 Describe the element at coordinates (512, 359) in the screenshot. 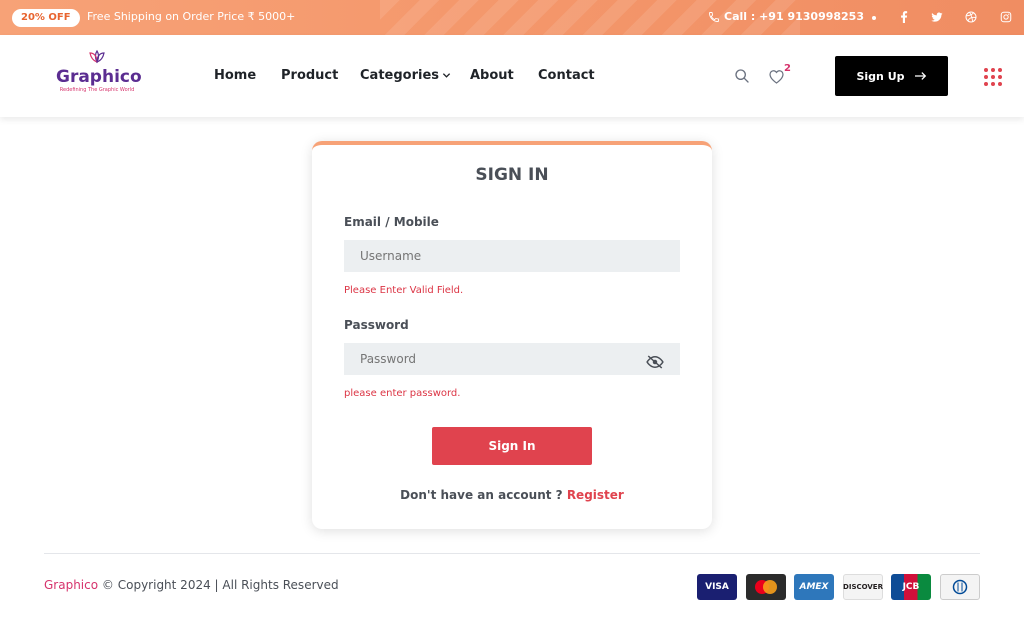

I see `password-input` at that location.